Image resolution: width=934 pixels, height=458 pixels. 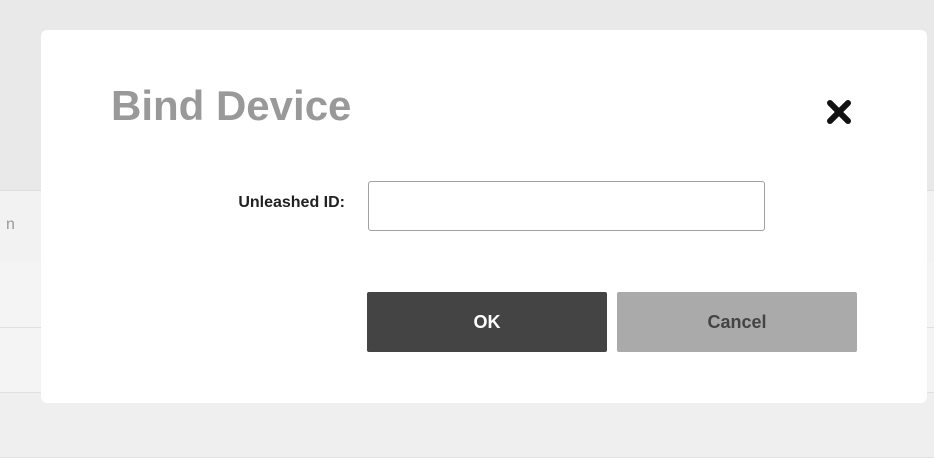 What do you see at coordinates (10, 224) in the screenshot?
I see `background-column-header-text: n` at bounding box center [10, 224].